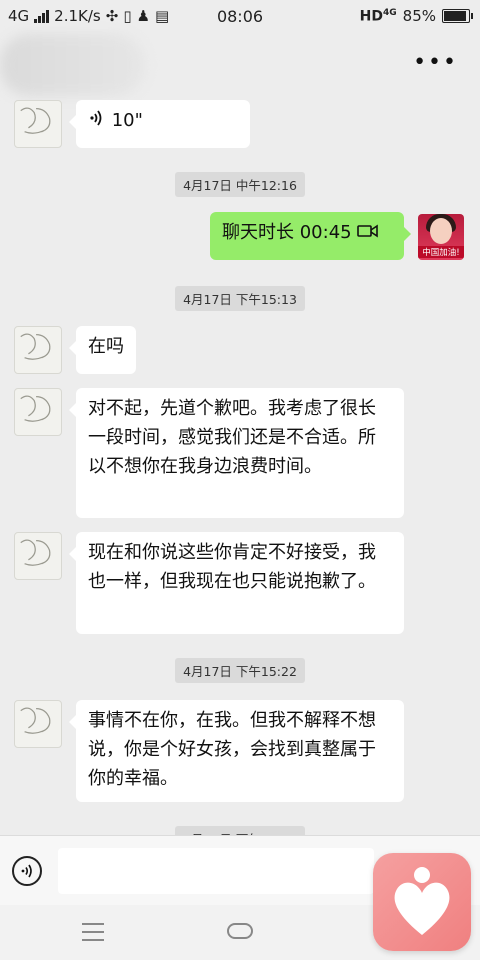 The image size is (480, 960). What do you see at coordinates (72, 65) in the screenshot?
I see `contact-name-blurred` at bounding box center [72, 65].